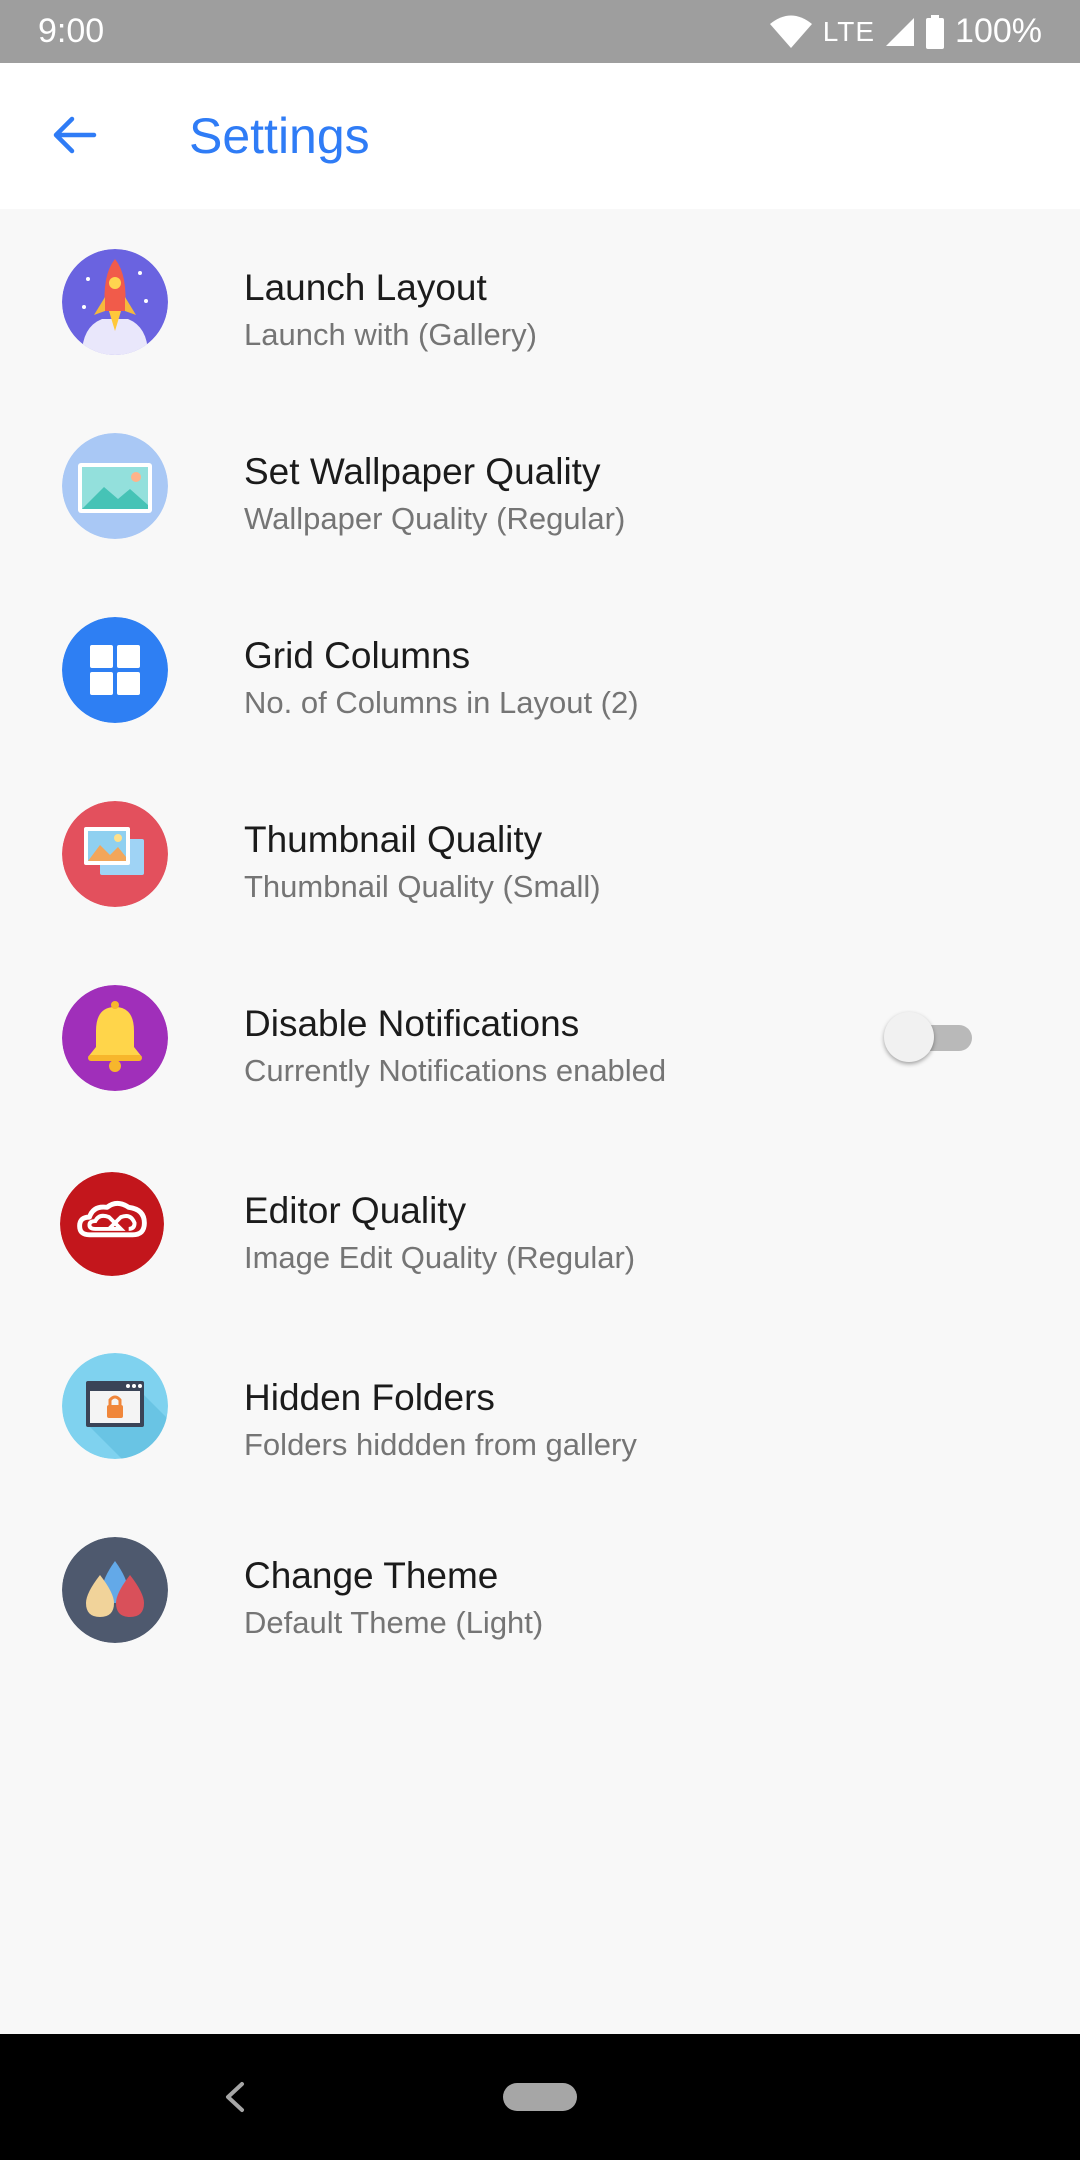 This screenshot has height=2160, width=1080. Describe the element at coordinates (369, 1397) in the screenshot. I see `setting-title: Hidden Folders` at that location.